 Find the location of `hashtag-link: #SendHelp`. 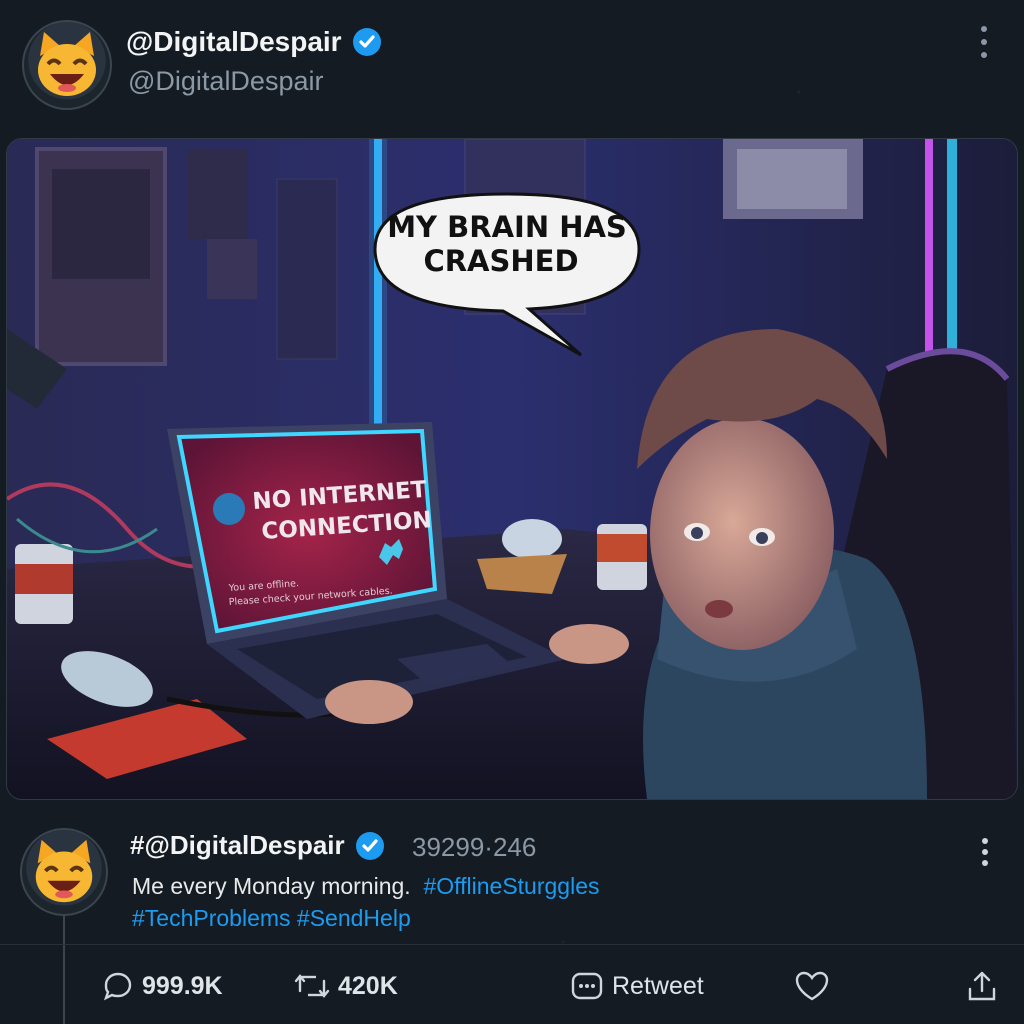

hashtag-link: #SendHelp is located at coordinates (354, 918).